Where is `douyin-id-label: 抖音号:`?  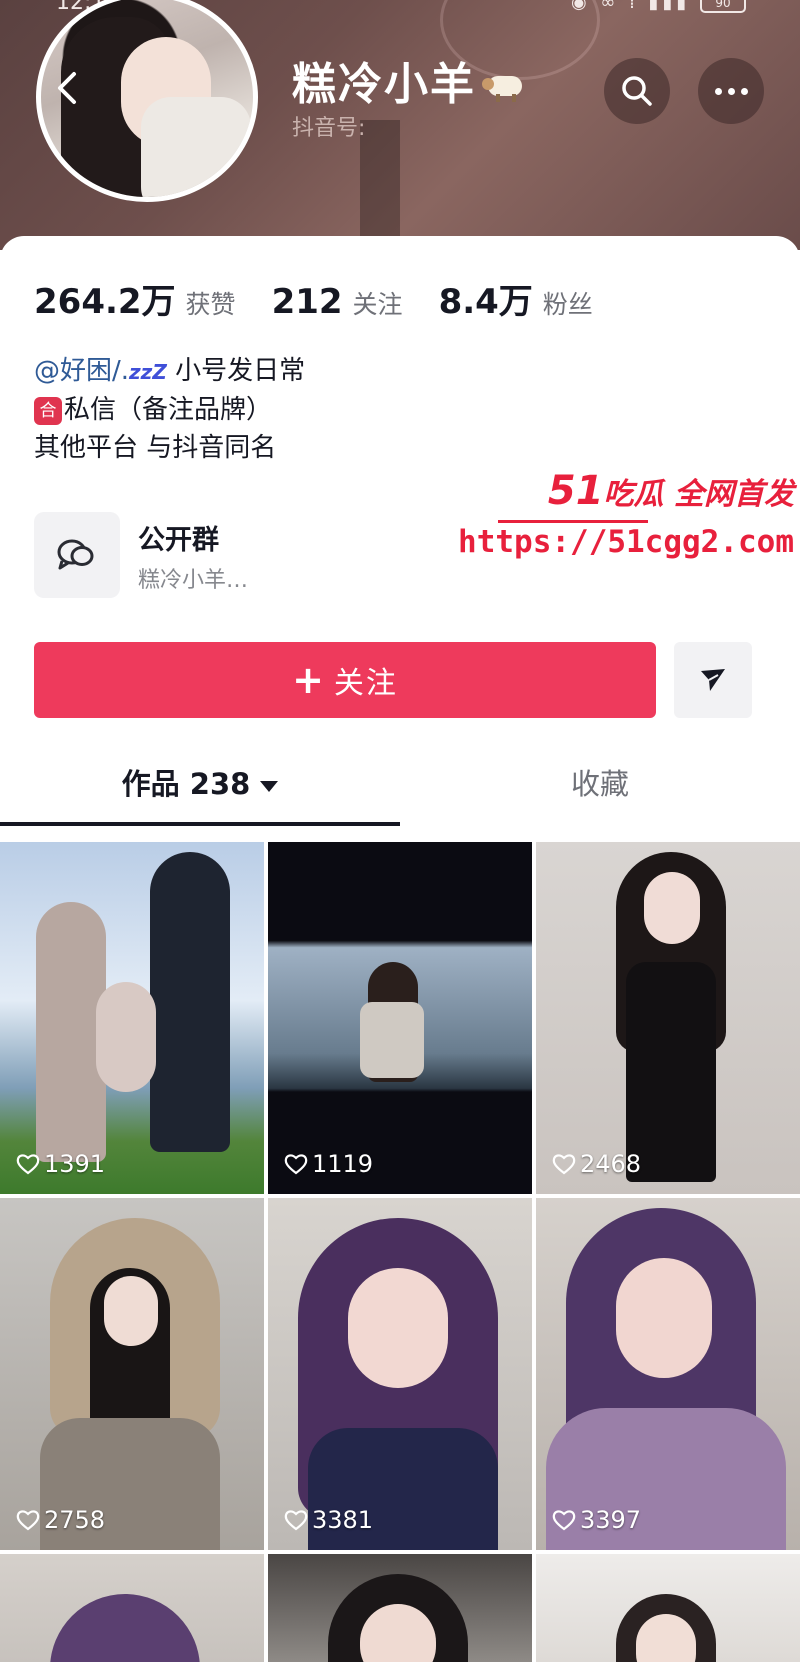 douyin-id-label: 抖音号: is located at coordinates (329, 128).